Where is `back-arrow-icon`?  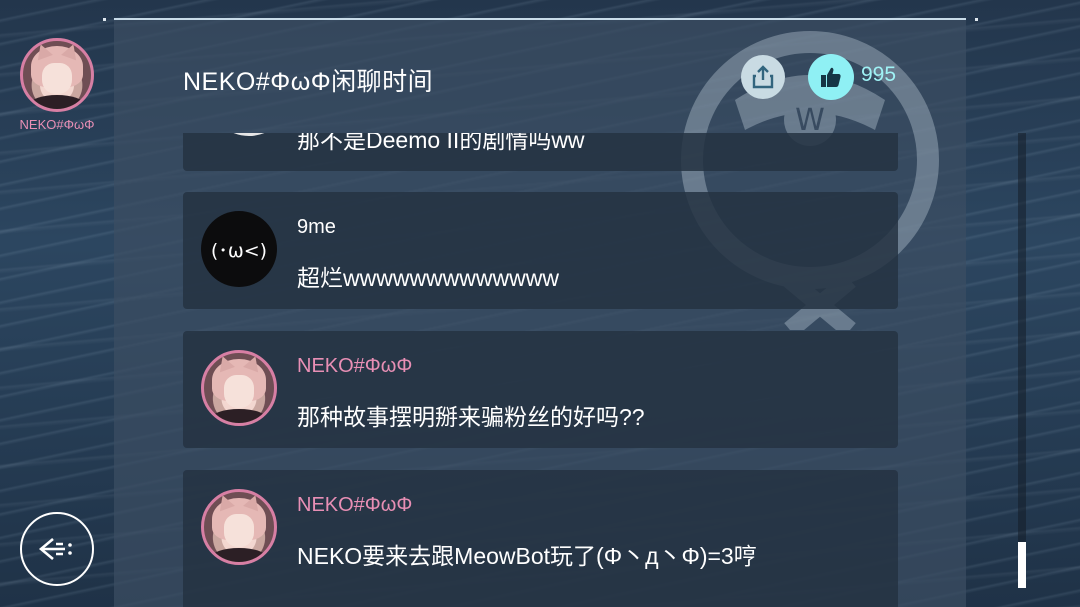 back-arrow-icon is located at coordinates (55, 549).